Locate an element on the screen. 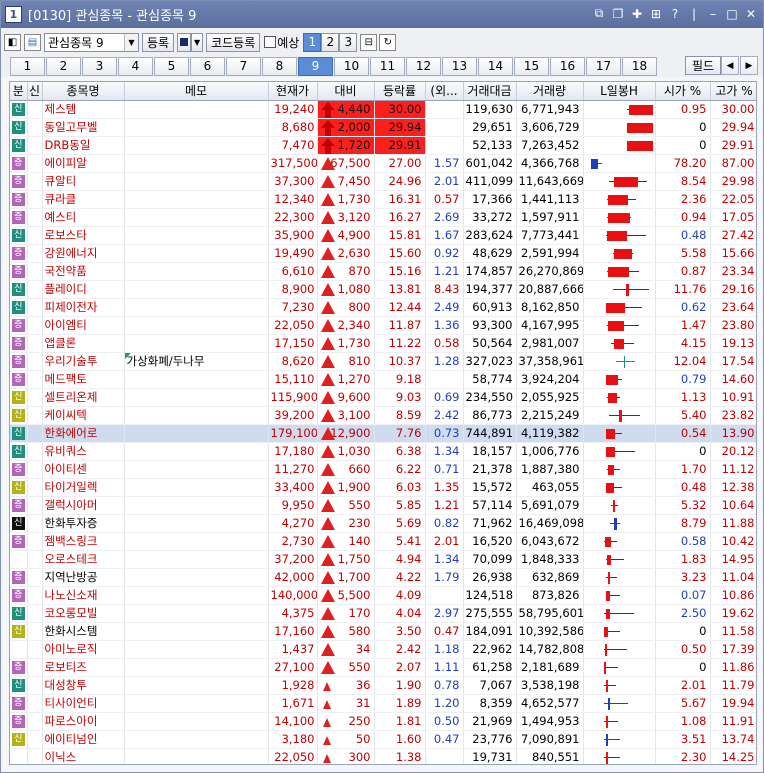 This screenshot has height=773, width=764. column-header: 시가 % is located at coordinates (683, 91).